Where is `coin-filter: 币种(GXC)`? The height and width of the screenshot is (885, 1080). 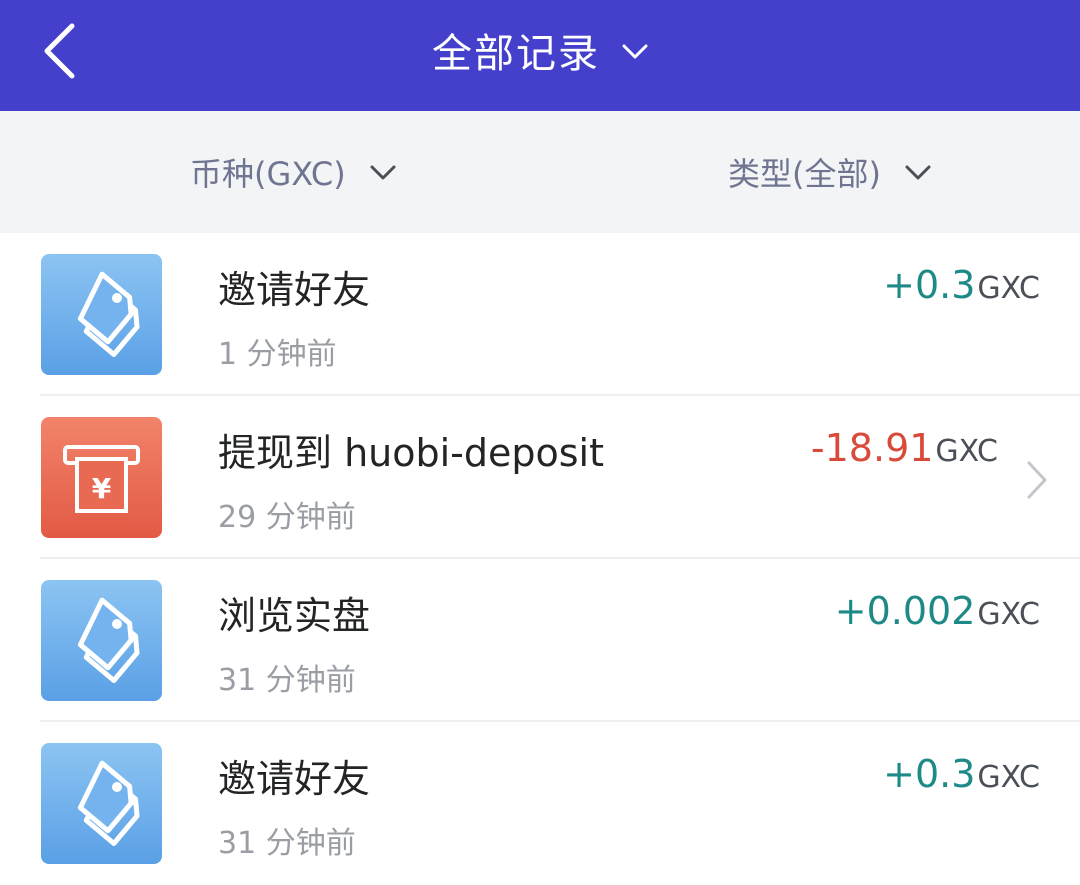 coin-filter: 币种(GXC) is located at coordinates (293, 172).